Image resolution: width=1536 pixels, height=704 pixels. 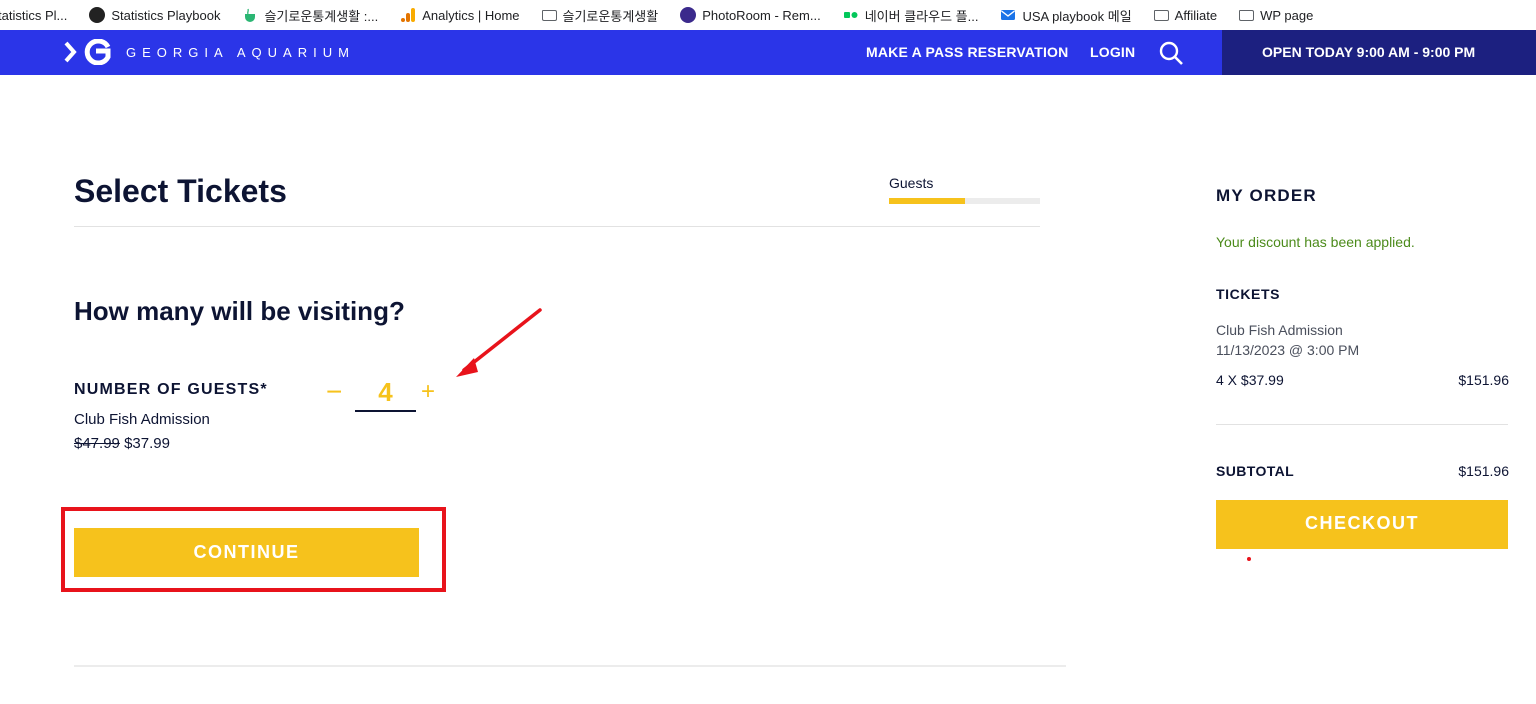 I want to click on georgia-aquarium-logo-icon, so click(x=87, y=52).